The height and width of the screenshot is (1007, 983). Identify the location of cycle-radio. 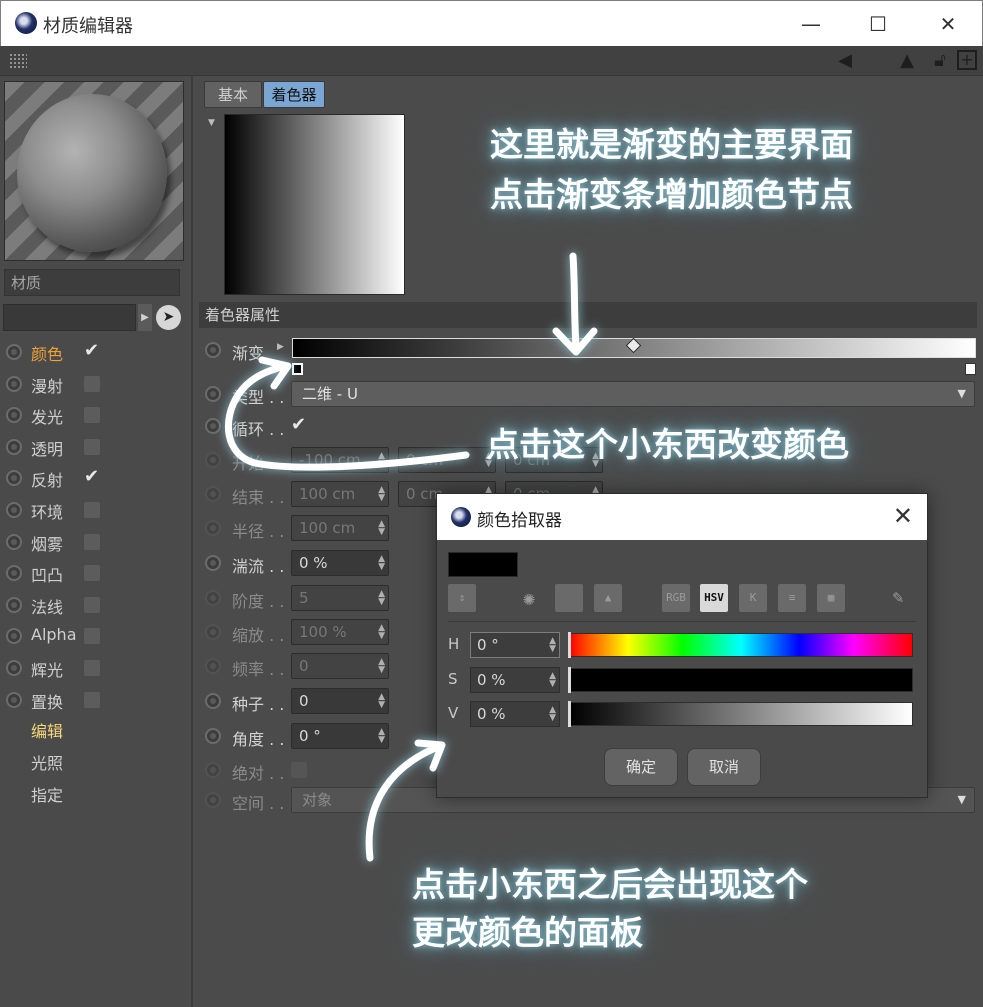
(213, 426).